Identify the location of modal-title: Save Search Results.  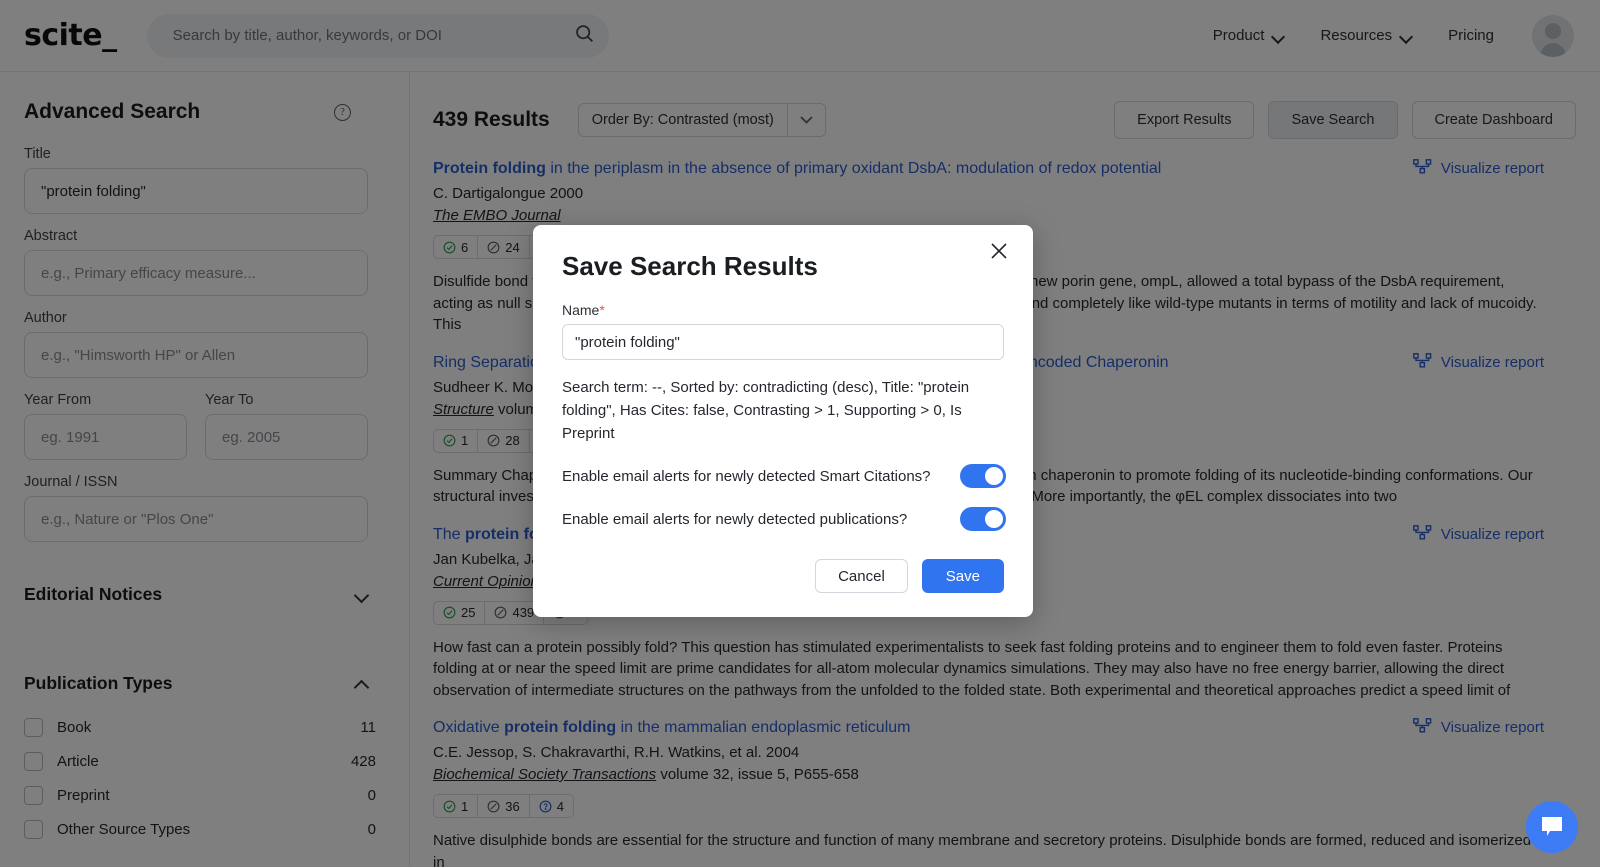
(690, 266).